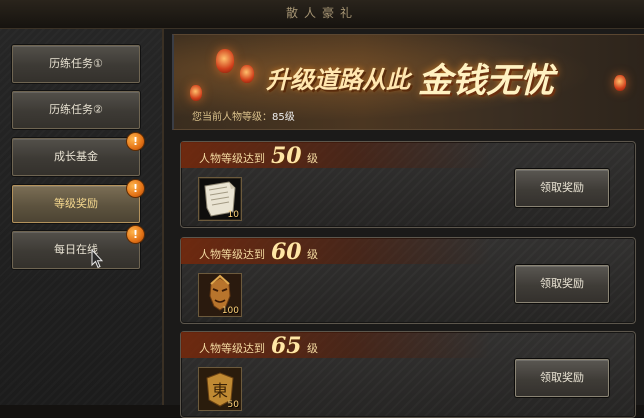 This screenshot has width=644, height=418. I want to click on sidebar-item-growth-fund: 成长基金 !, so click(78, 154).